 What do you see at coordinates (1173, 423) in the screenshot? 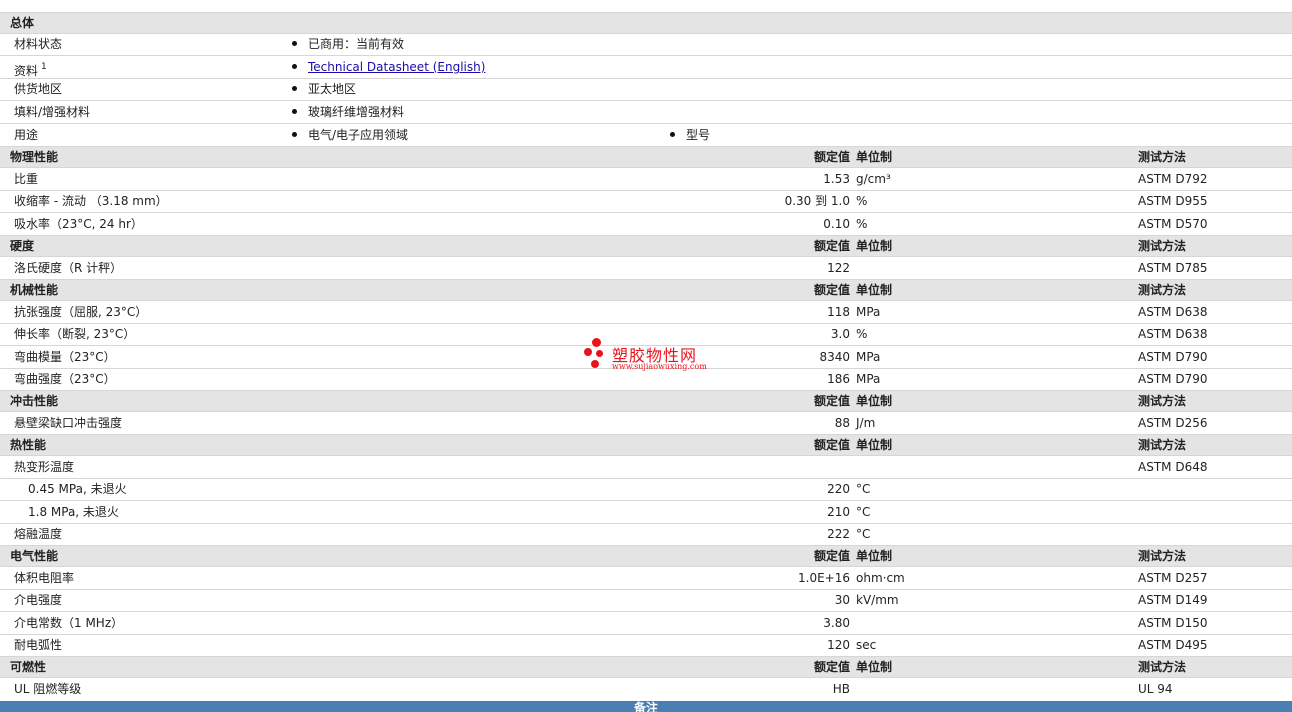
I see `property-test-method: ASTM D256` at bounding box center [1173, 423].